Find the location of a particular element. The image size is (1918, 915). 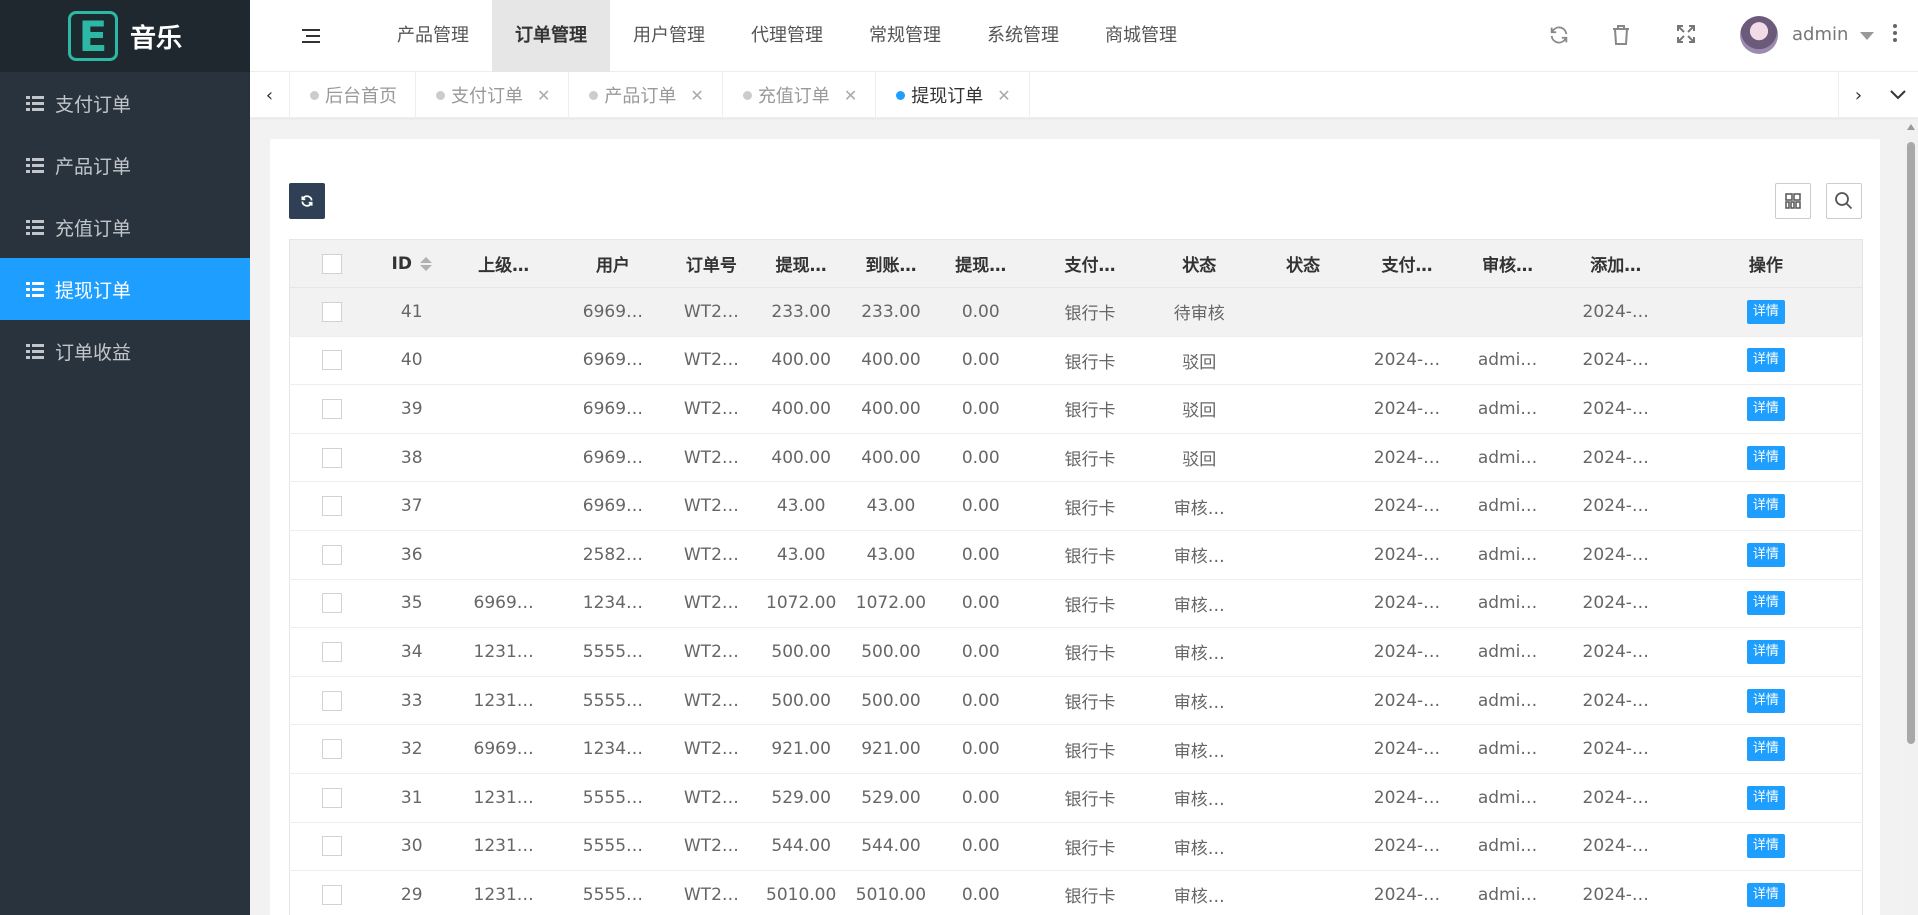

tabs-prev-icon: ‹ is located at coordinates (270, 95).